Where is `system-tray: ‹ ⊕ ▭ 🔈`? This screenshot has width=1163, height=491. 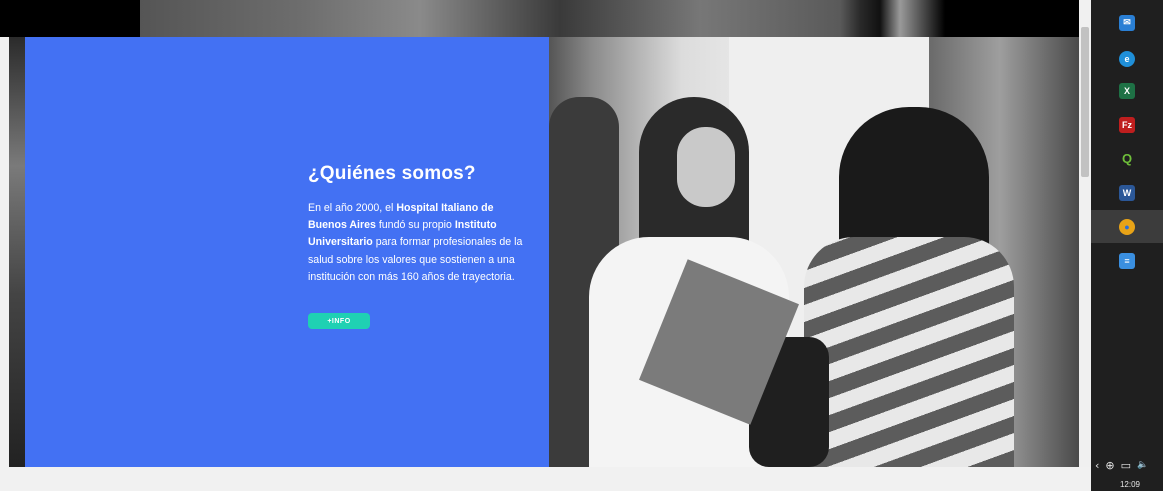 system-tray: ‹ ⊕ ▭ 🔈 is located at coordinates (1129, 465).